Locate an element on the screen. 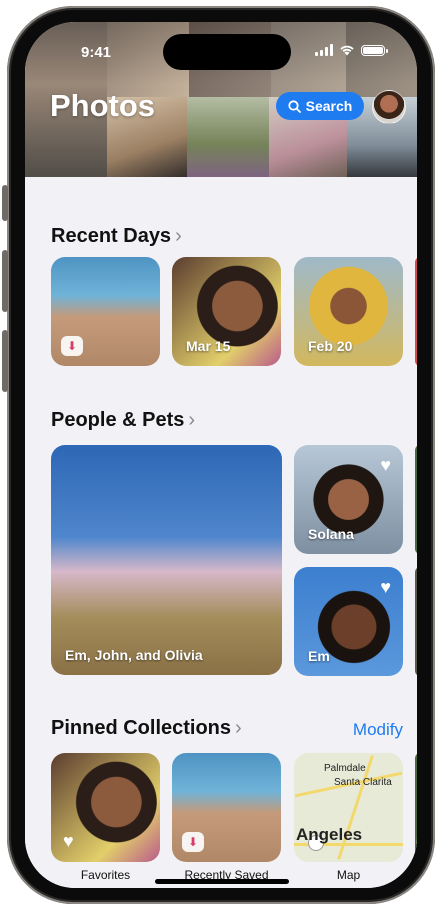 This screenshot has width=442, height=909. people-group-card: Em, John, and Olivia is located at coordinates (166, 560).